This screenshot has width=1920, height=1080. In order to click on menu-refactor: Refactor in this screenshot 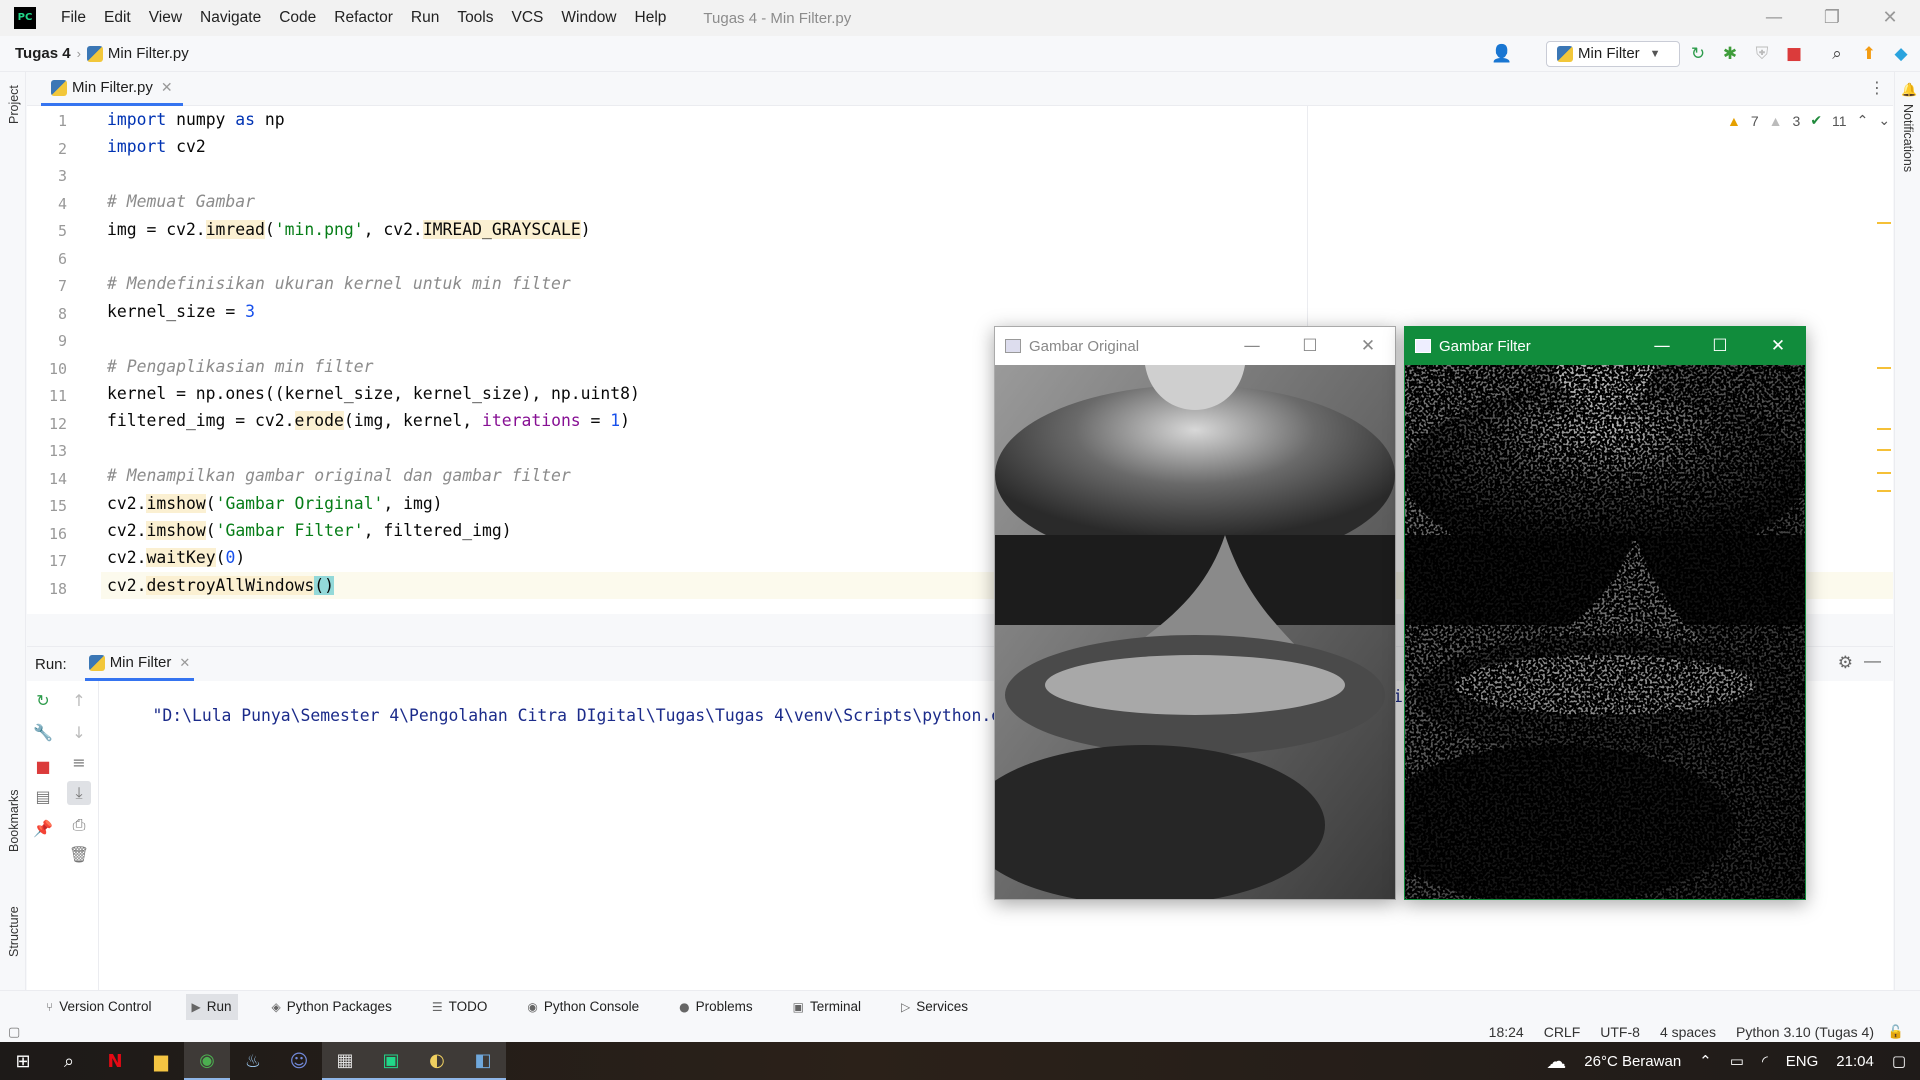, I will do `click(363, 18)`.